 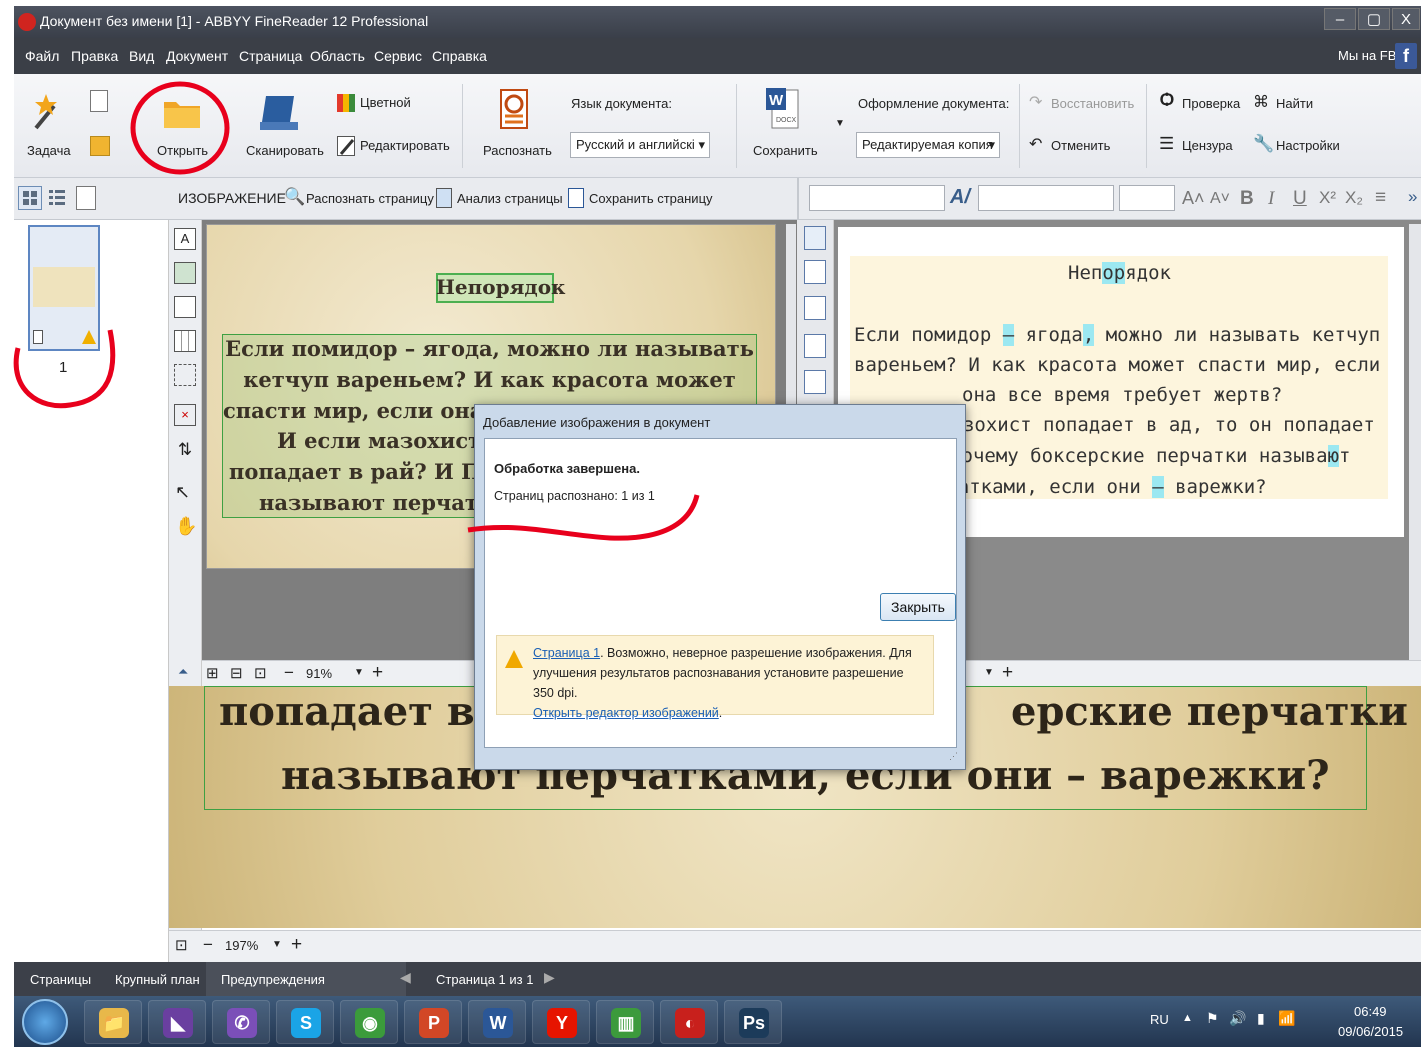 I want to click on text-area-tool-icon: A, so click(x=185, y=239).